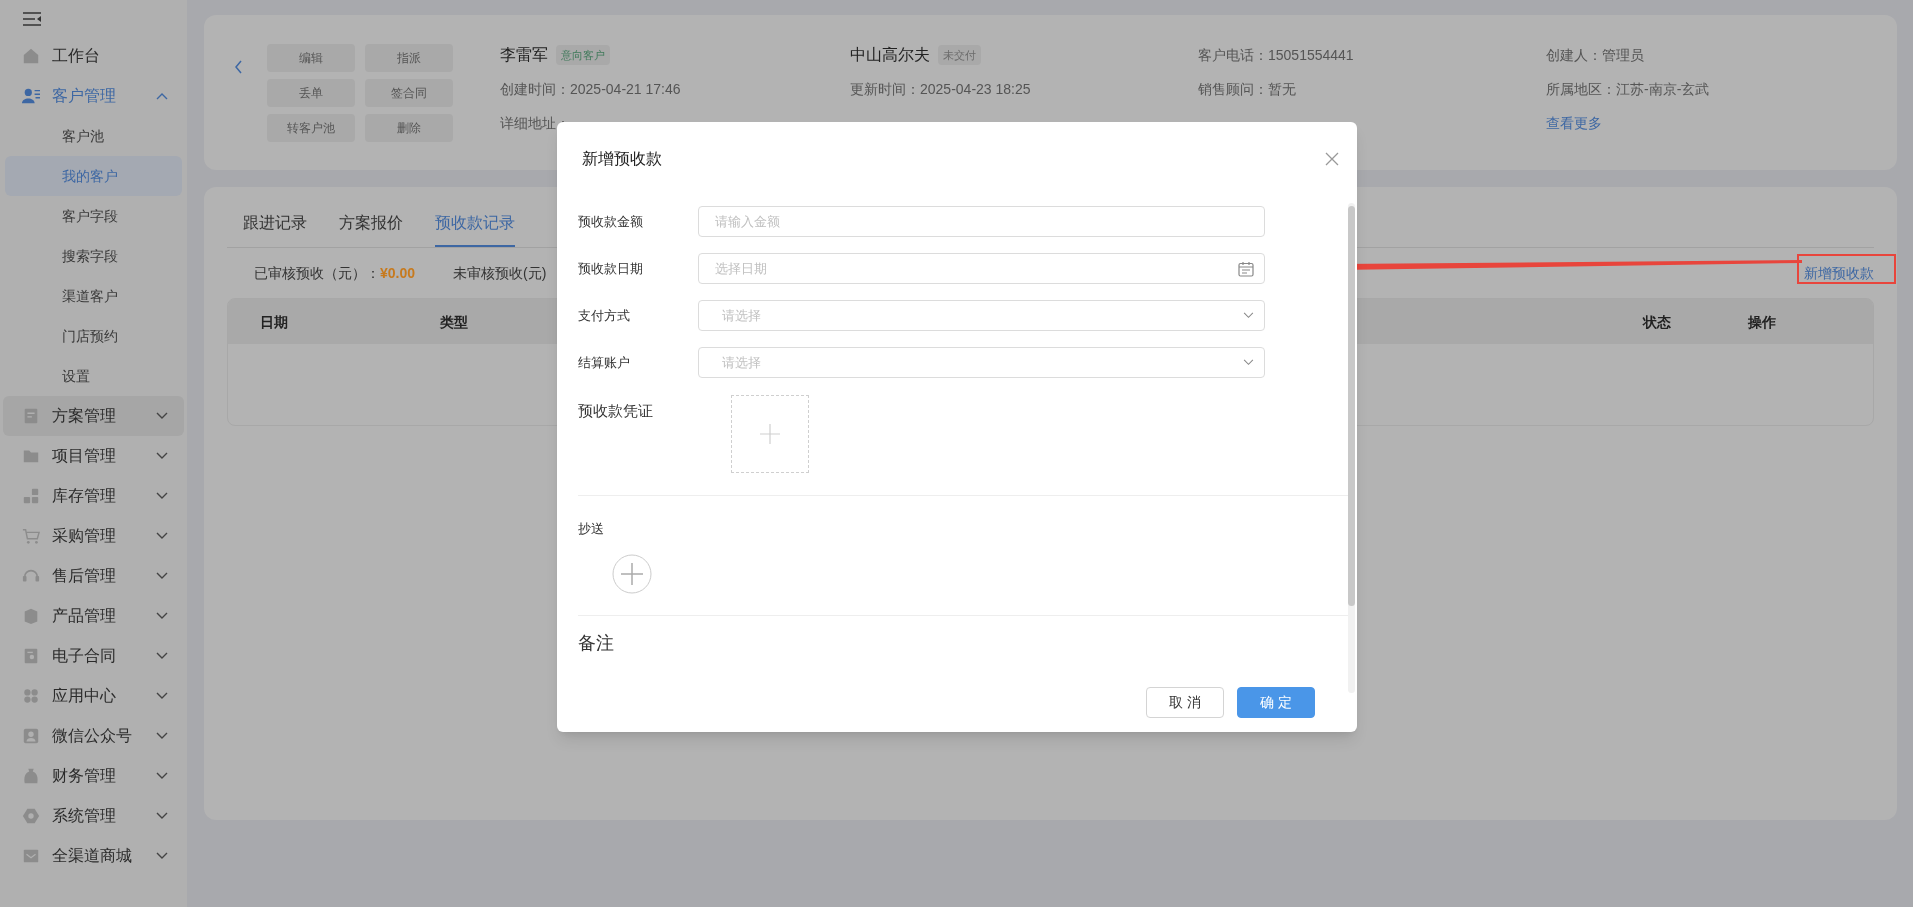  I want to click on money-bag-icon, so click(31, 776).